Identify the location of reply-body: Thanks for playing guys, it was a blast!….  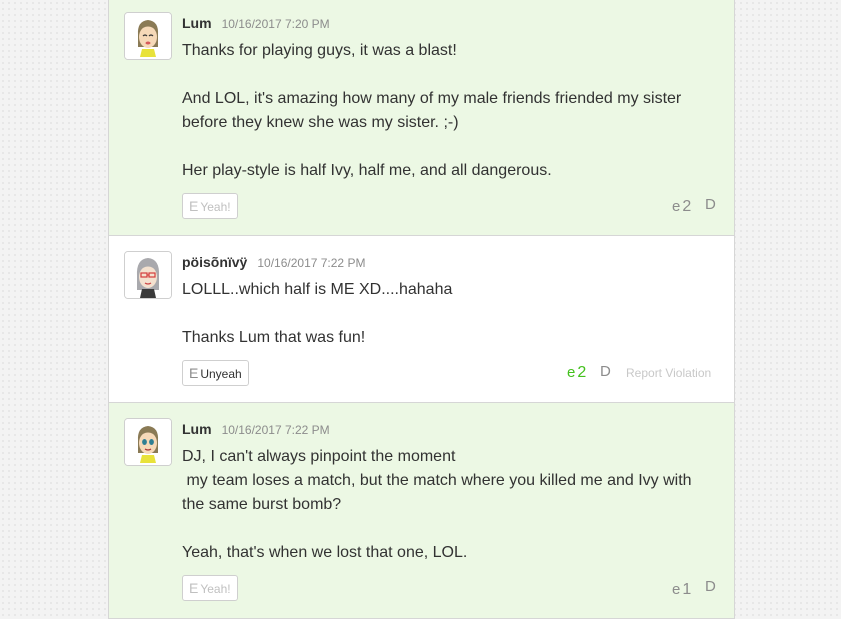
(432, 110).